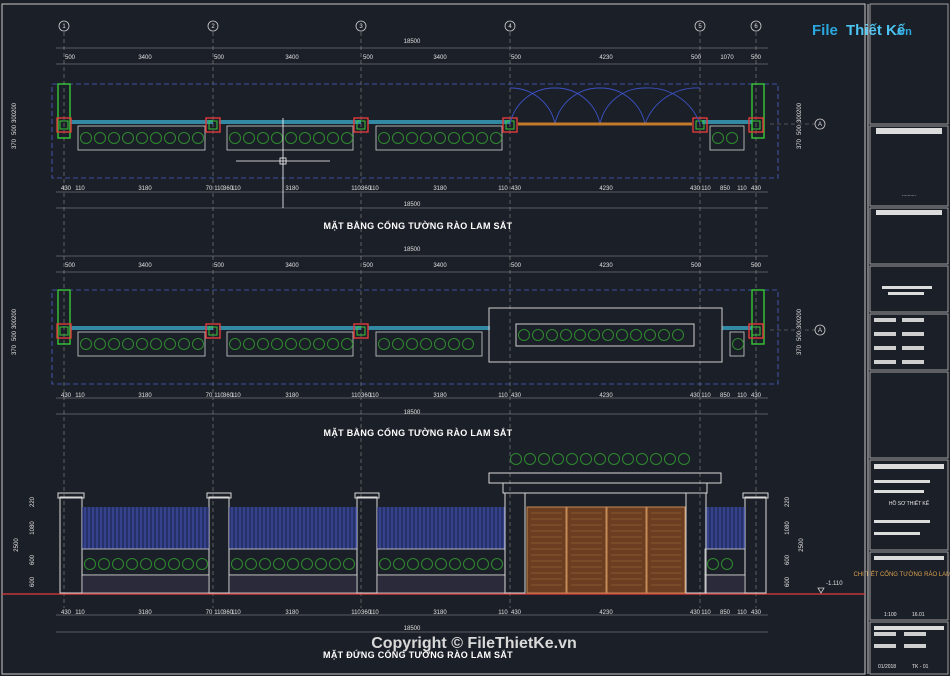 The height and width of the screenshot is (676, 950). Describe the element at coordinates (412, 205) in the screenshot. I see `plan1-total-dim-bottom: 18500` at that location.